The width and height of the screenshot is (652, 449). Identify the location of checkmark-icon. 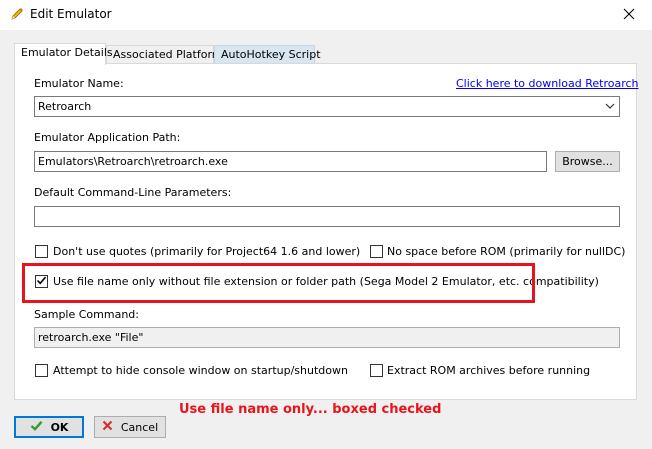
(36, 427).